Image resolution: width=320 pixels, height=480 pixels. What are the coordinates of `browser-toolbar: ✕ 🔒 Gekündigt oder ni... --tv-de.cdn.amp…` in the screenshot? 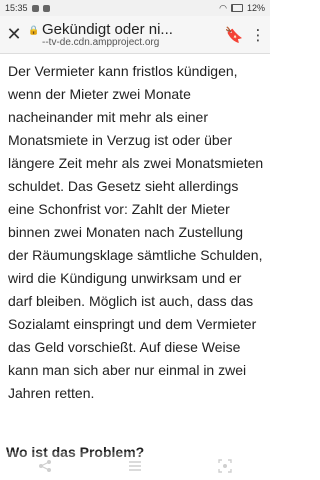 It's located at (135, 35).